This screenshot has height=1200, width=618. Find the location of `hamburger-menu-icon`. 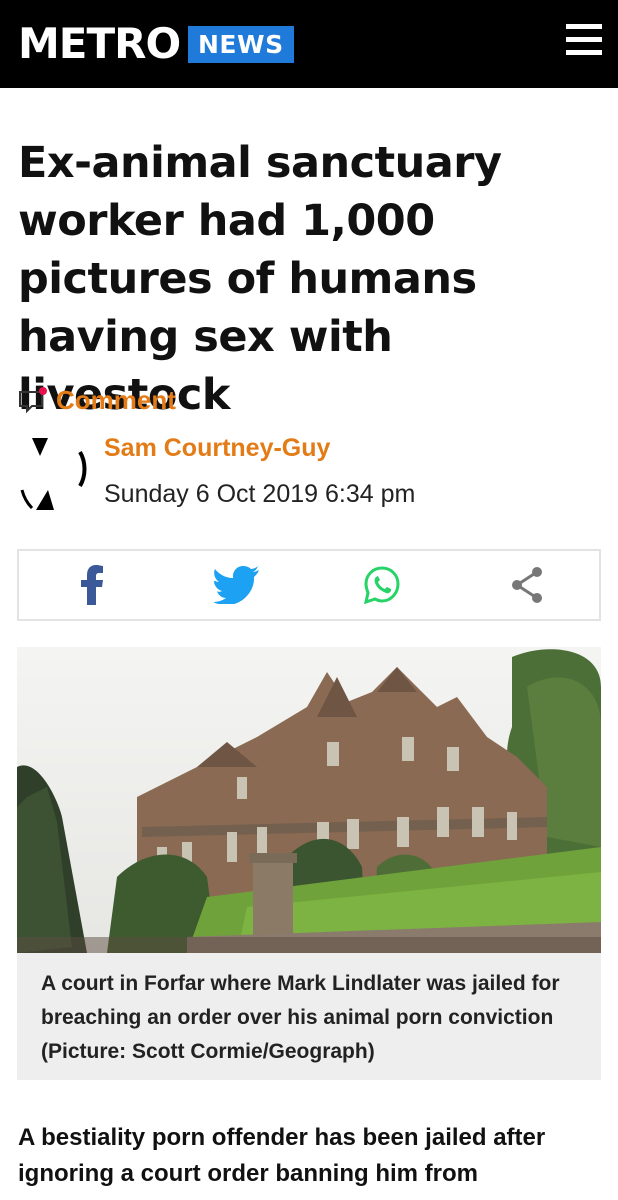

hamburger-menu-icon is located at coordinates (584, 43).